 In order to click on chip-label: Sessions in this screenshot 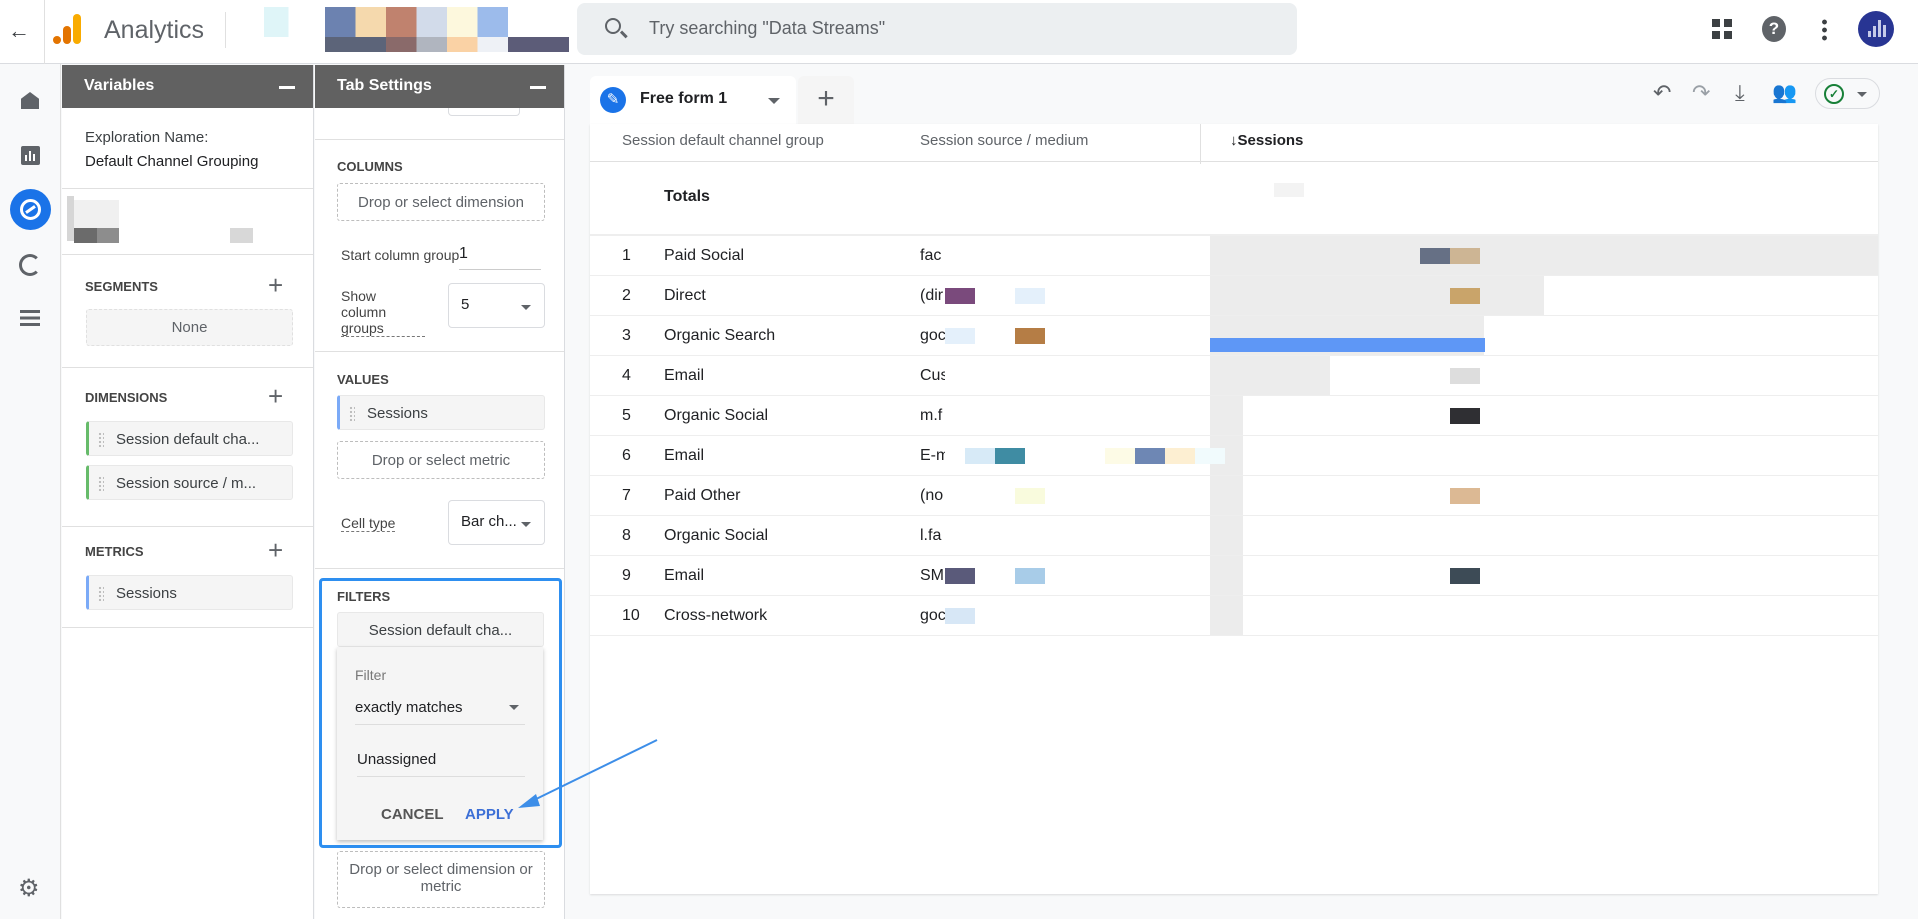, I will do `click(397, 413)`.